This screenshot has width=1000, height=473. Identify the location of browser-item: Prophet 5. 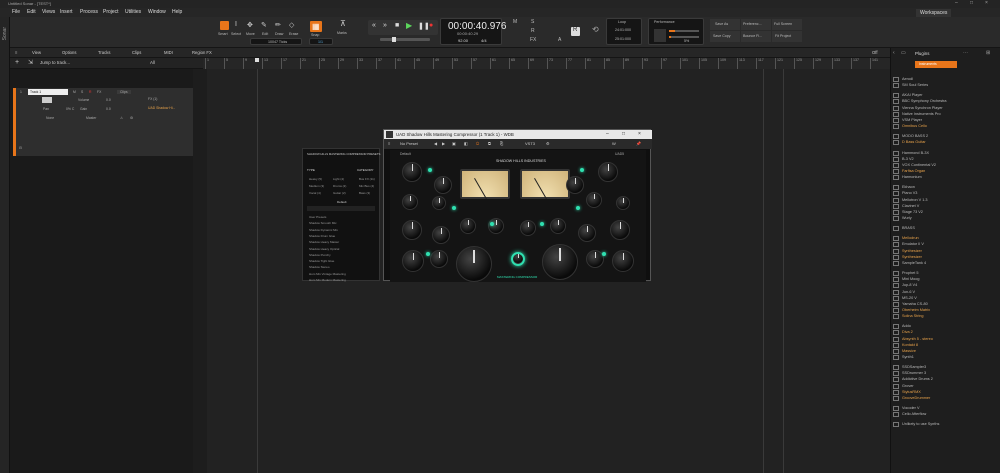
(905, 274).